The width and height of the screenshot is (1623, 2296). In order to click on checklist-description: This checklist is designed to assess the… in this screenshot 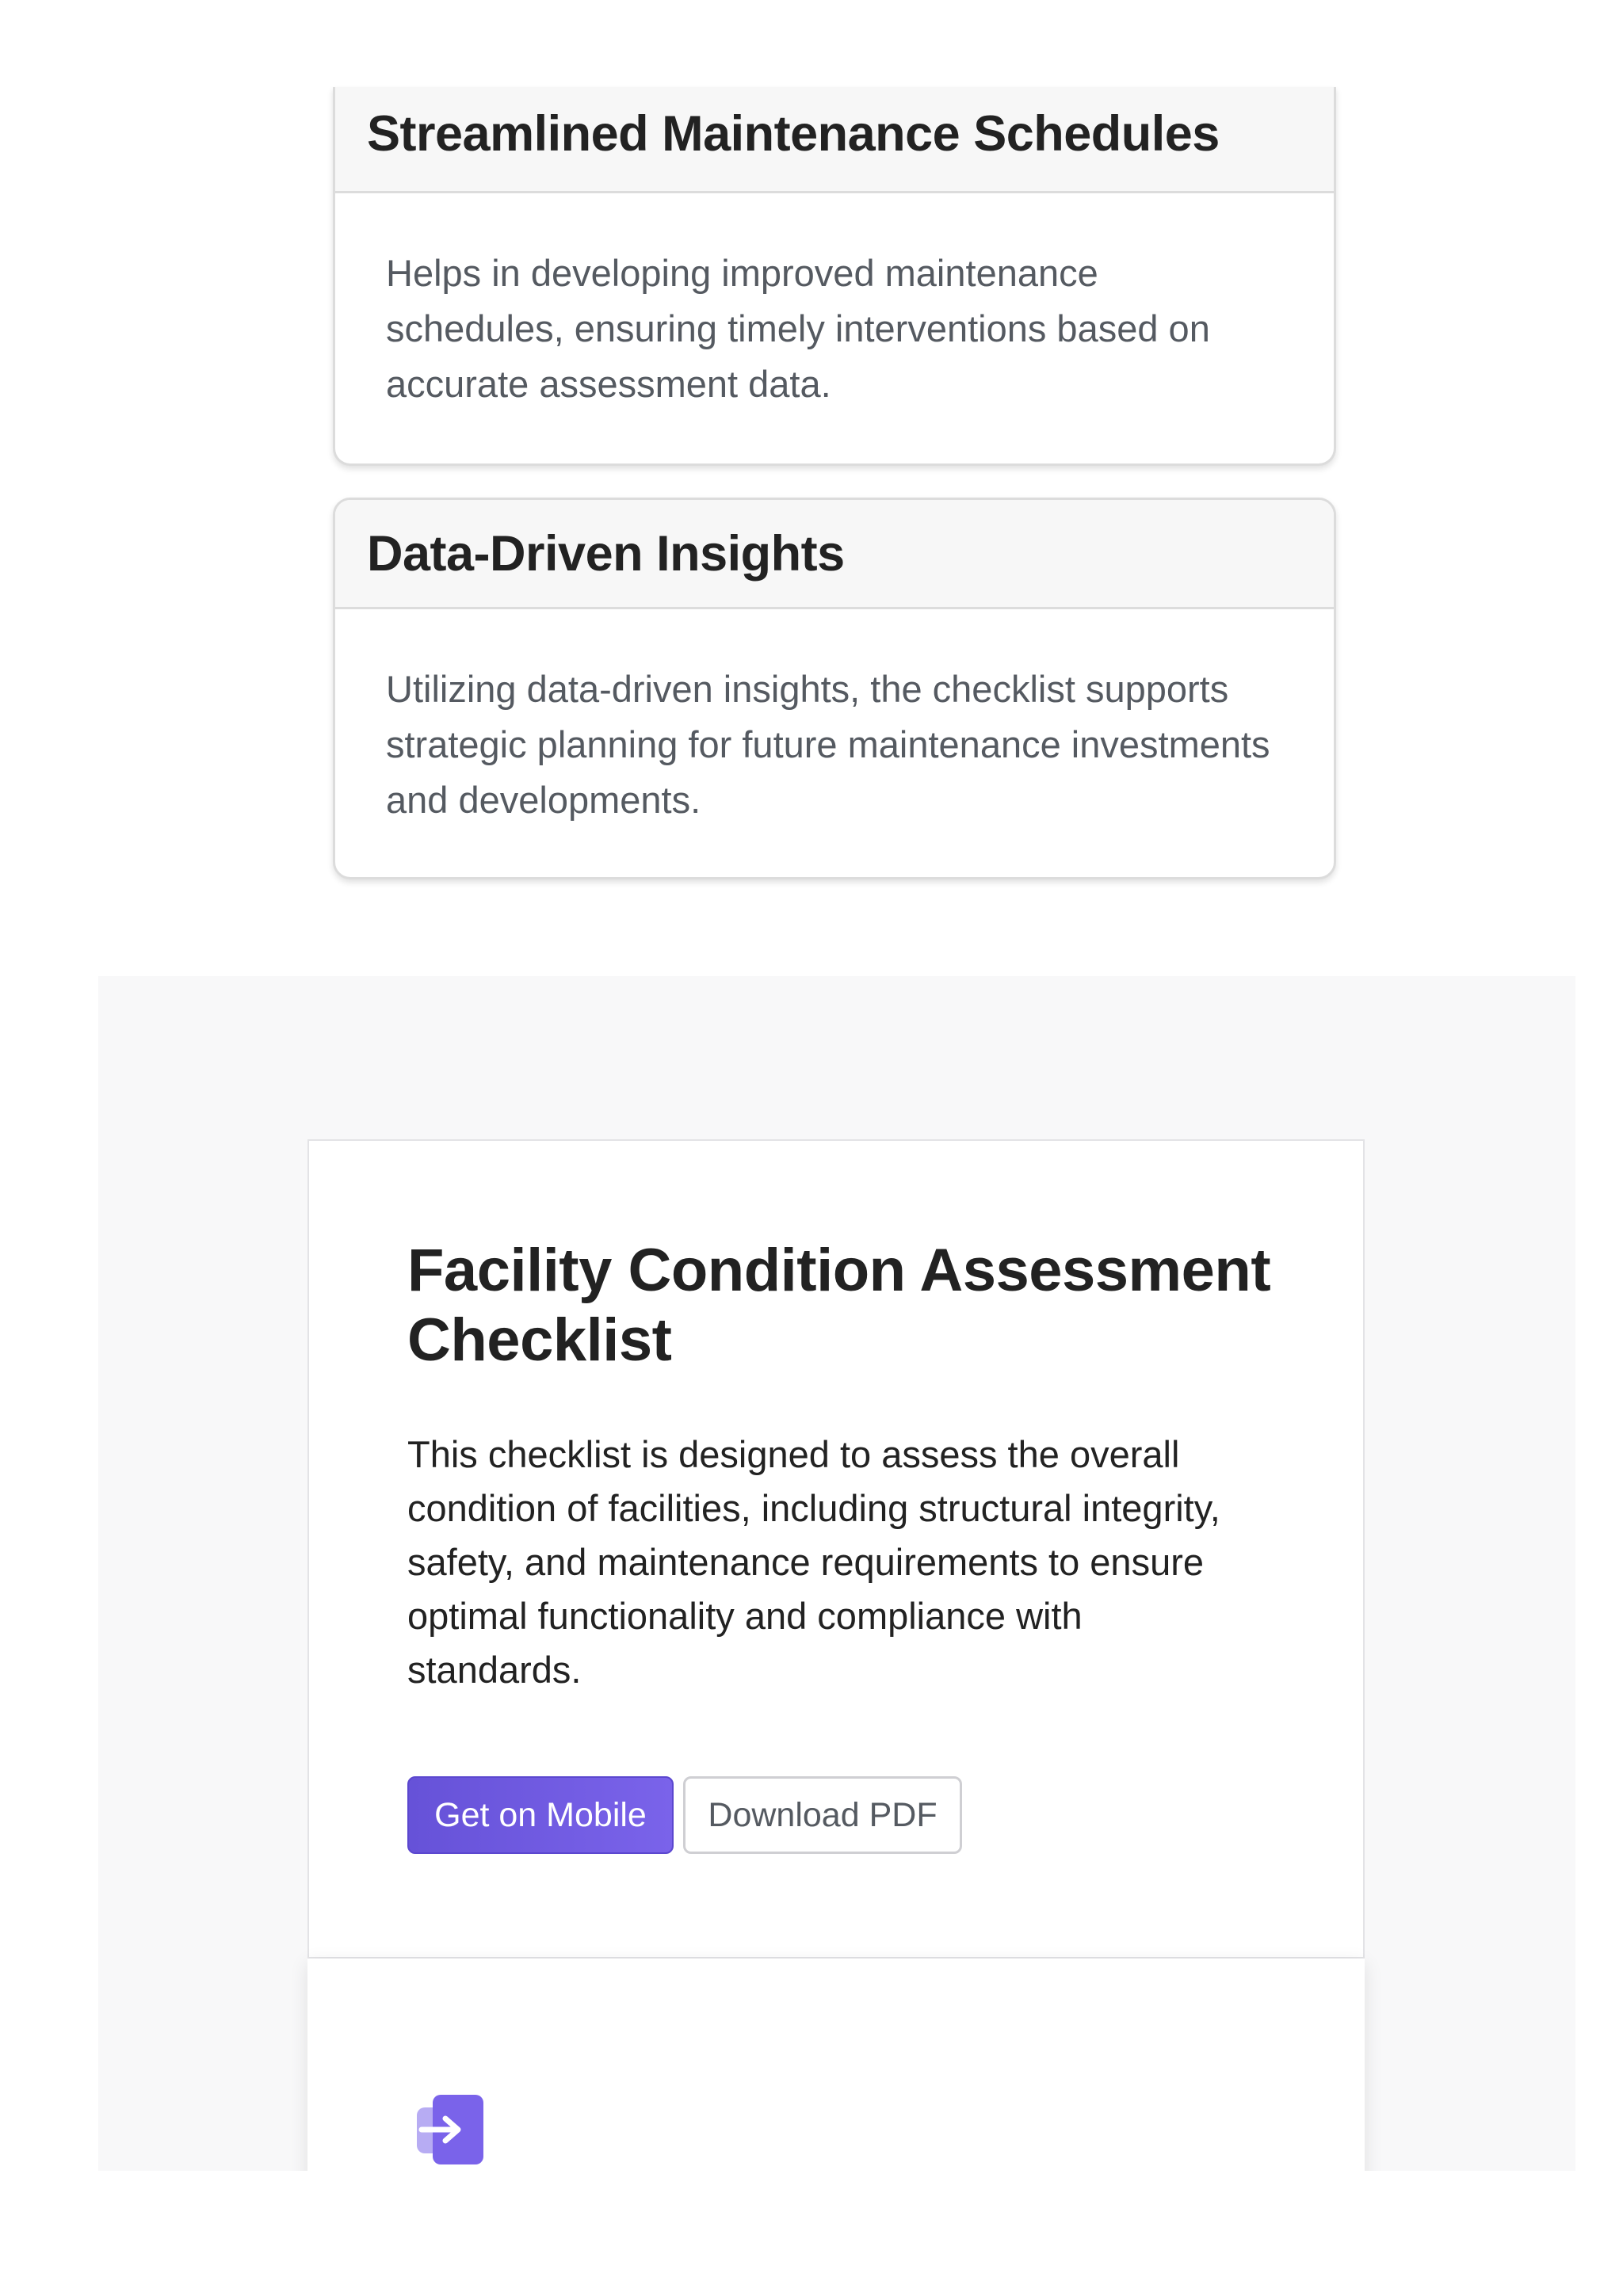, I will do `click(813, 1562)`.